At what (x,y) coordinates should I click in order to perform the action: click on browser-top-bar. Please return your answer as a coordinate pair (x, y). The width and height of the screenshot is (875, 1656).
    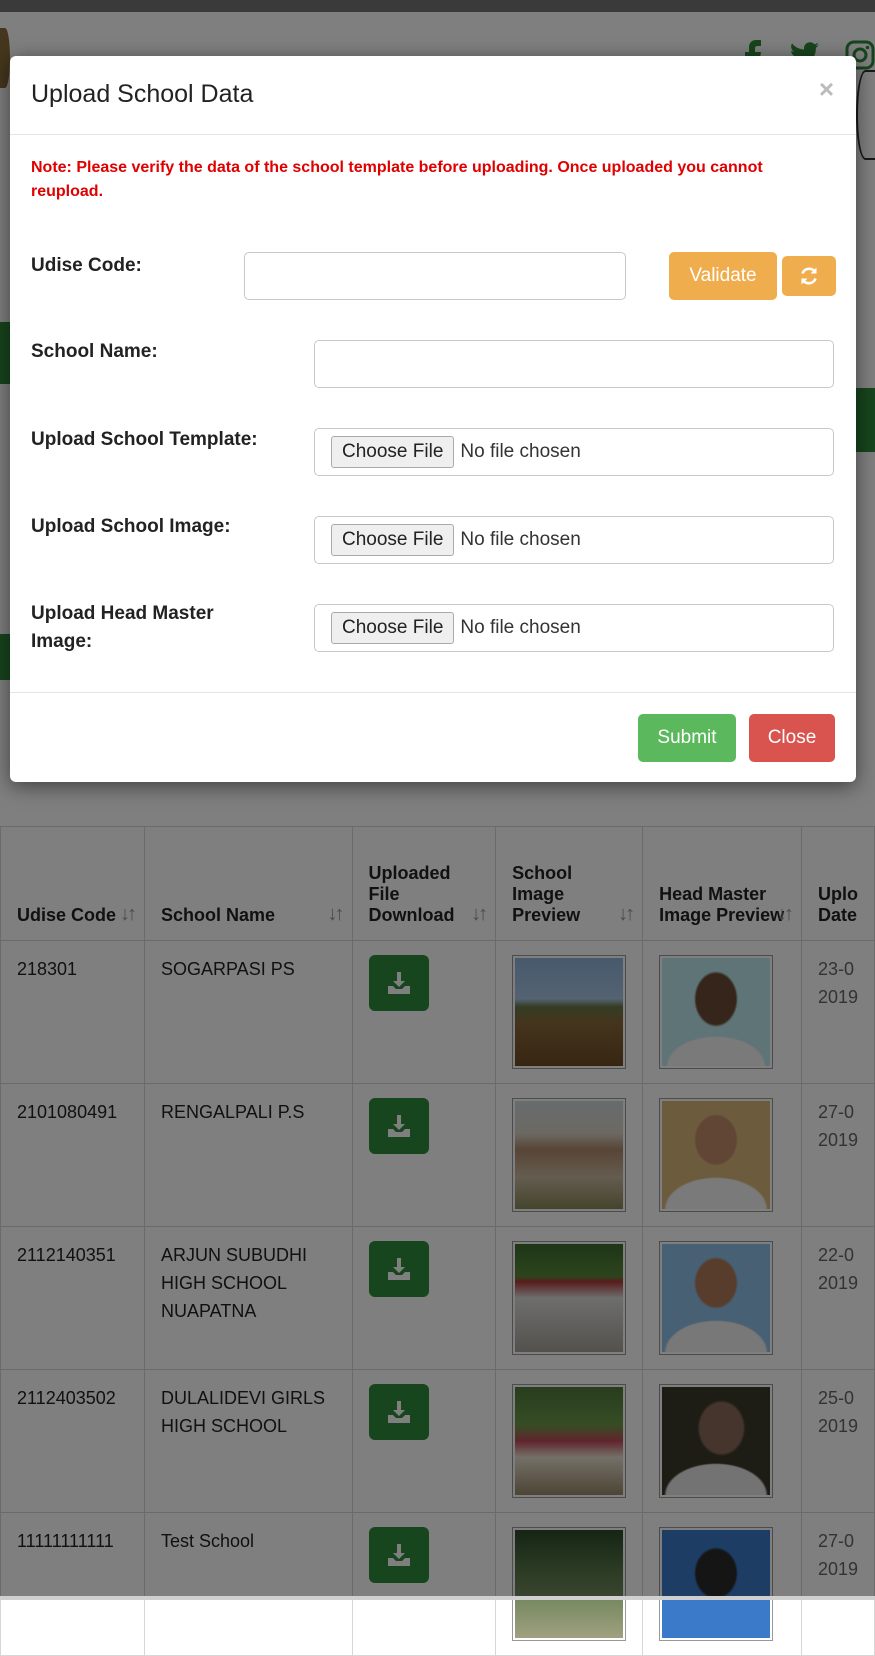
    Looking at the image, I should click on (437, 6).